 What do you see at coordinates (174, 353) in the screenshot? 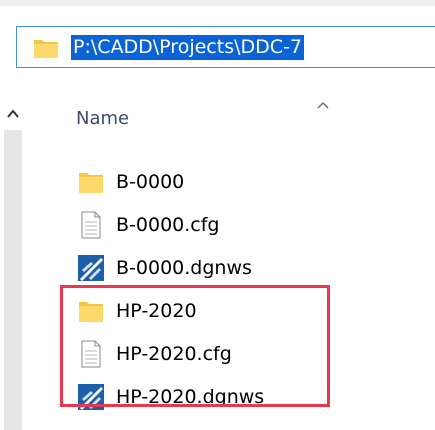
I see `file-name: HP-2020.cfg` at bounding box center [174, 353].